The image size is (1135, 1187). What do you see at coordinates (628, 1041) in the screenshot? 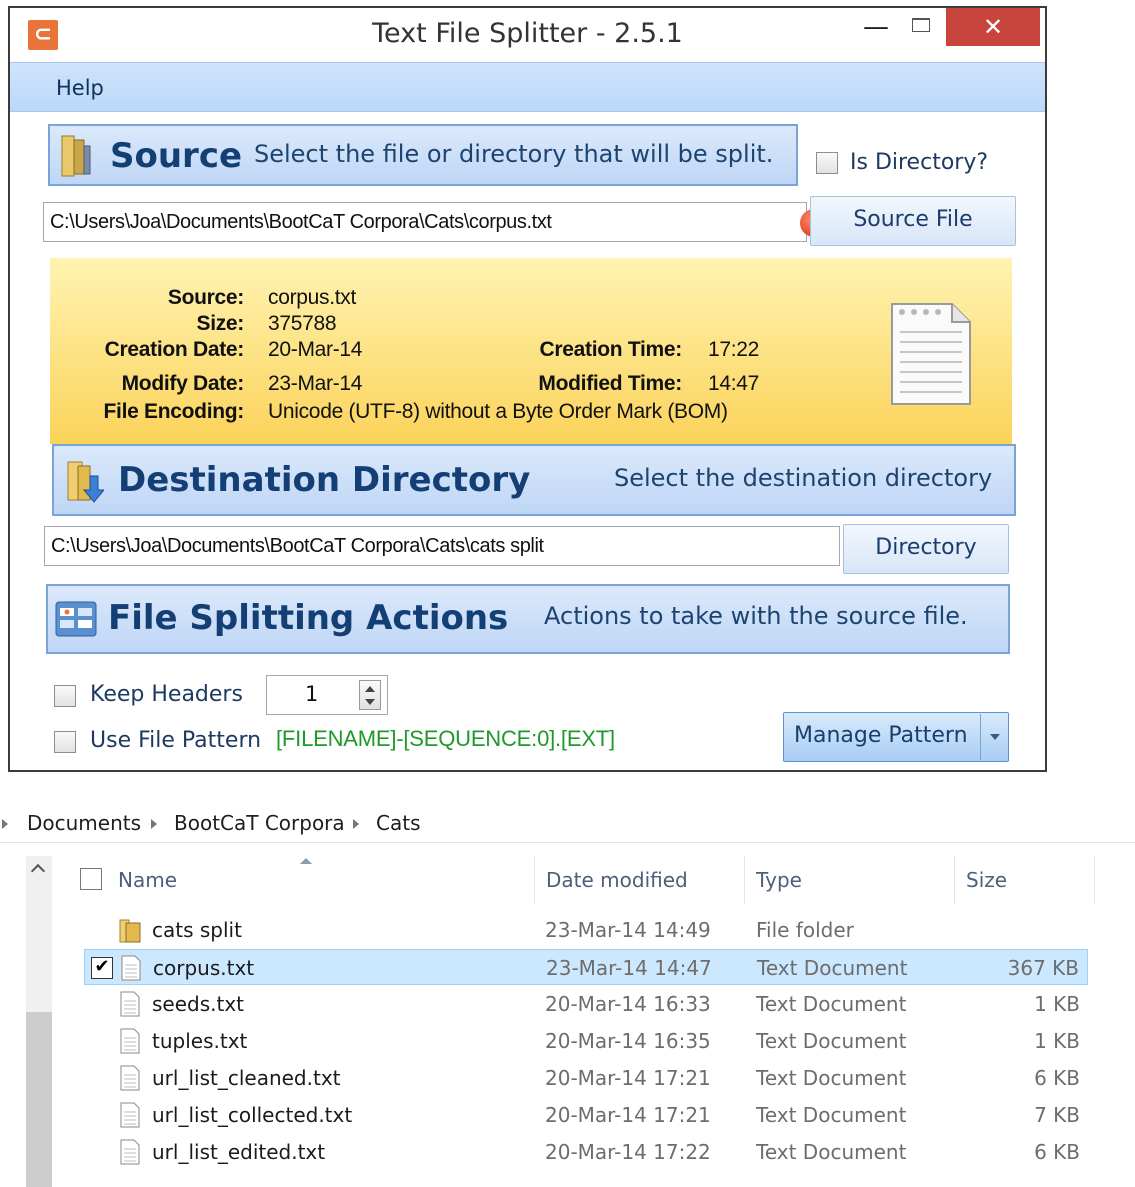
I see `file-date: 20-Mar-14 16:35` at bounding box center [628, 1041].